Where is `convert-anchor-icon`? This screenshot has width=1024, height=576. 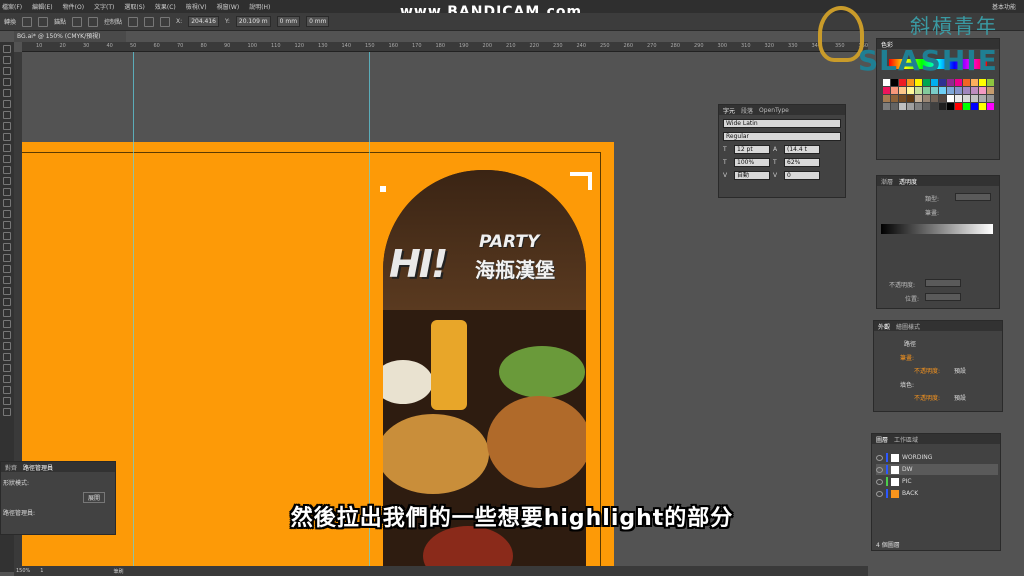 convert-anchor-icon is located at coordinates (27, 21).